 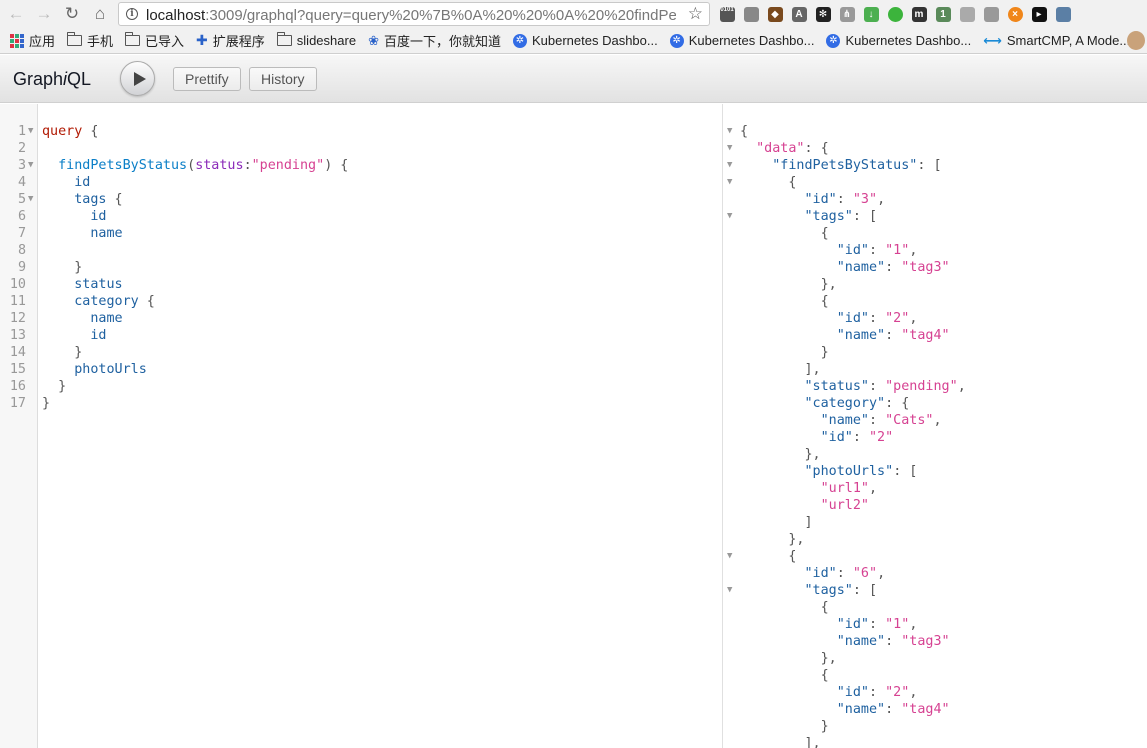 I want to click on code-token: "tag4", so click(x=925, y=335).